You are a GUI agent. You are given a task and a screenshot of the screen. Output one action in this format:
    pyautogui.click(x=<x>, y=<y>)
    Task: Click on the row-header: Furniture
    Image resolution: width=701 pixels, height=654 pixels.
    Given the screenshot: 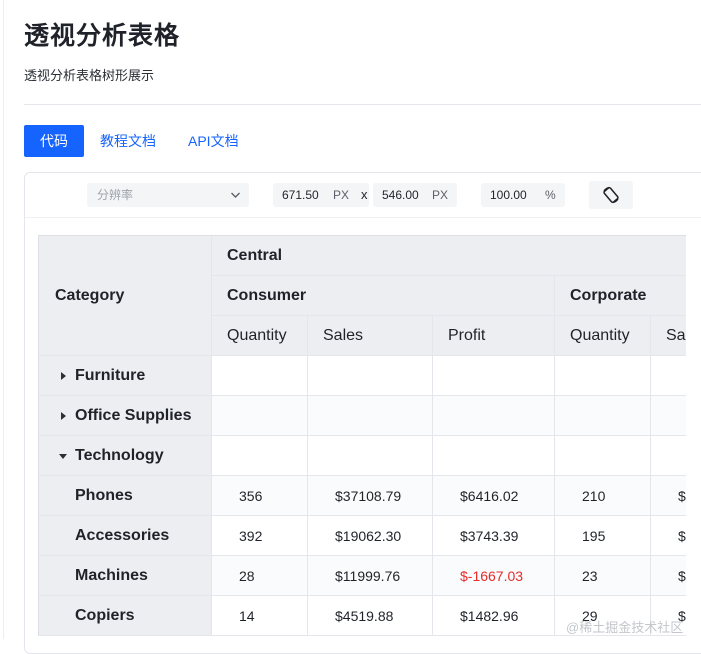 What is the action you would take?
    pyautogui.click(x=125, y=376)
    